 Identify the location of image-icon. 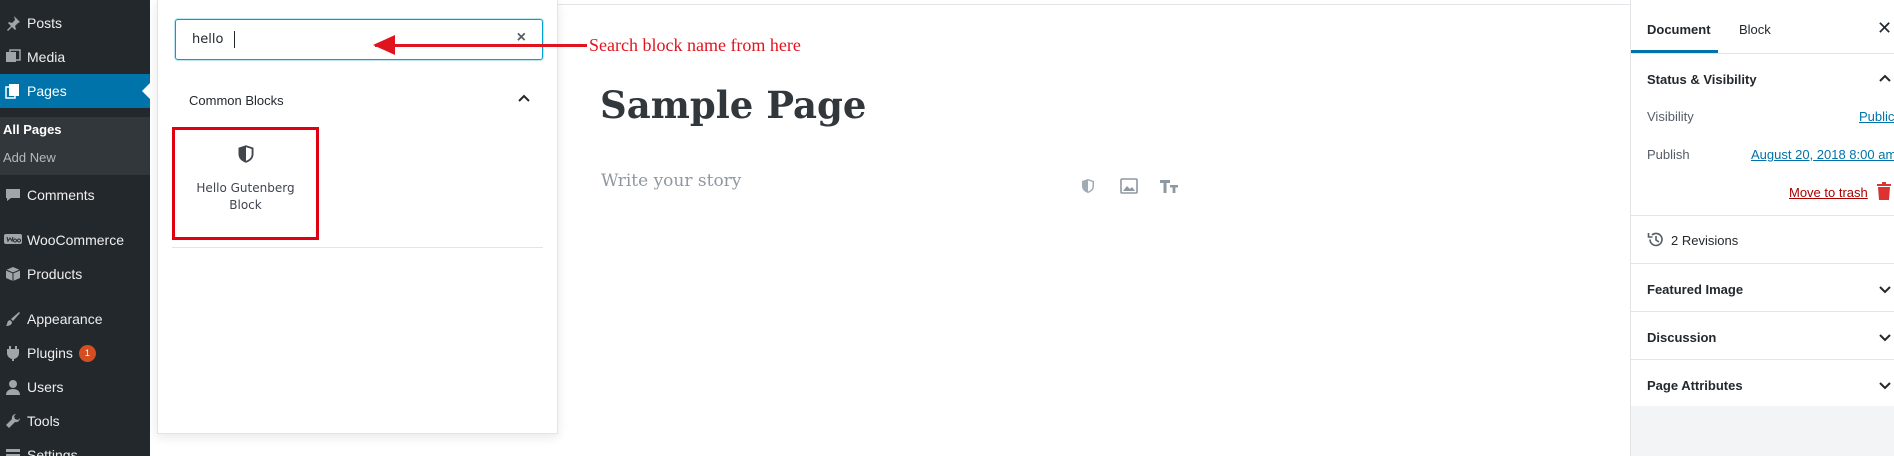
(1129, 186).